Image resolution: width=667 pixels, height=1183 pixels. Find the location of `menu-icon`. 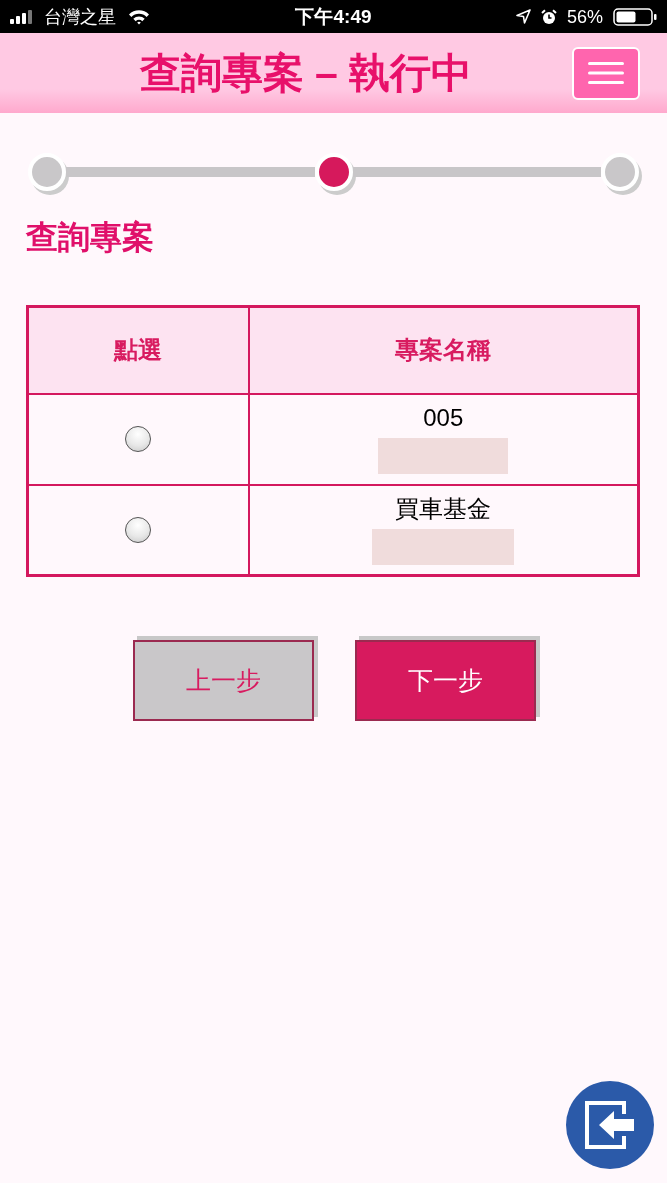

menu-icon is located at coordinates (606, 73).